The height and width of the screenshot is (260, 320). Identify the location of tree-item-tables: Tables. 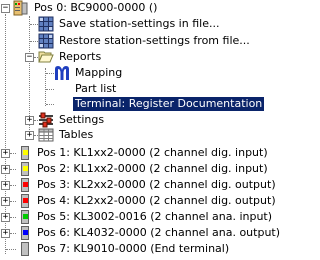
(66, 135).